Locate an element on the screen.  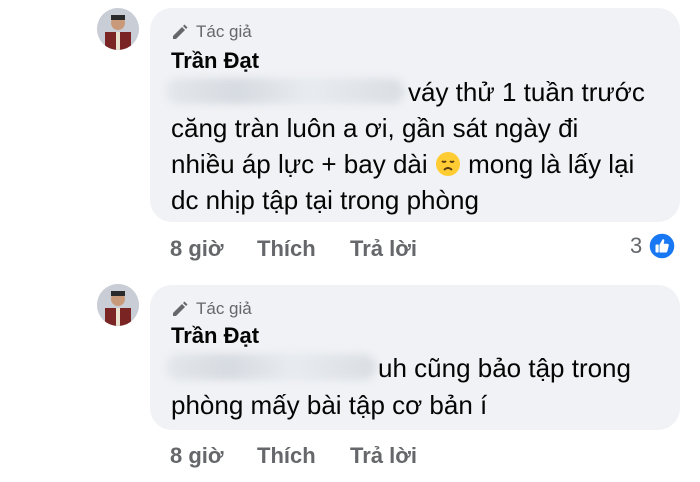
reaction-count: 3 is located at coordinates (636, 245).